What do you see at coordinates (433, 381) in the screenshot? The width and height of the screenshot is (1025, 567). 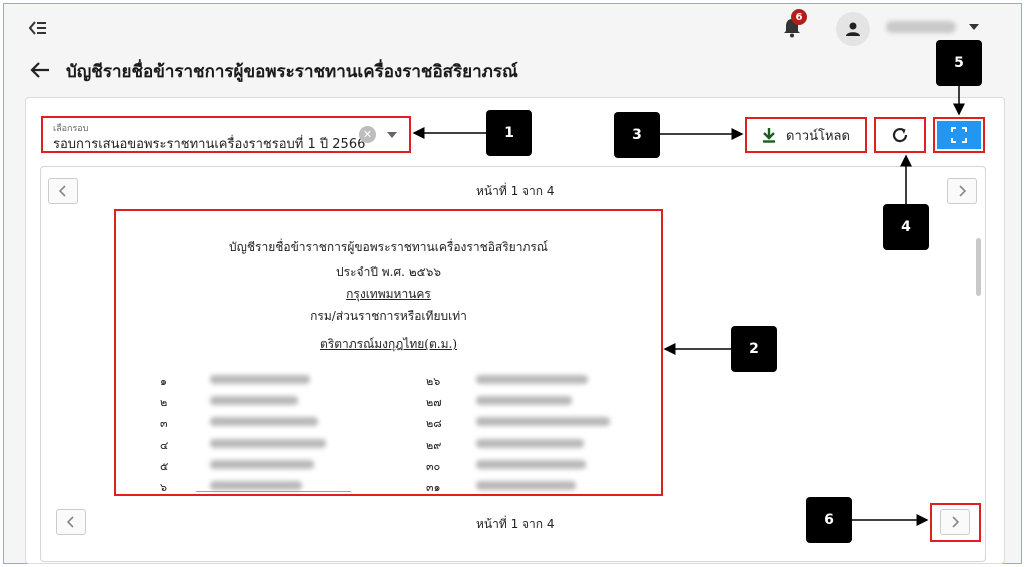 I see `list-number: ๒๖` at bounding box center [433, 381].